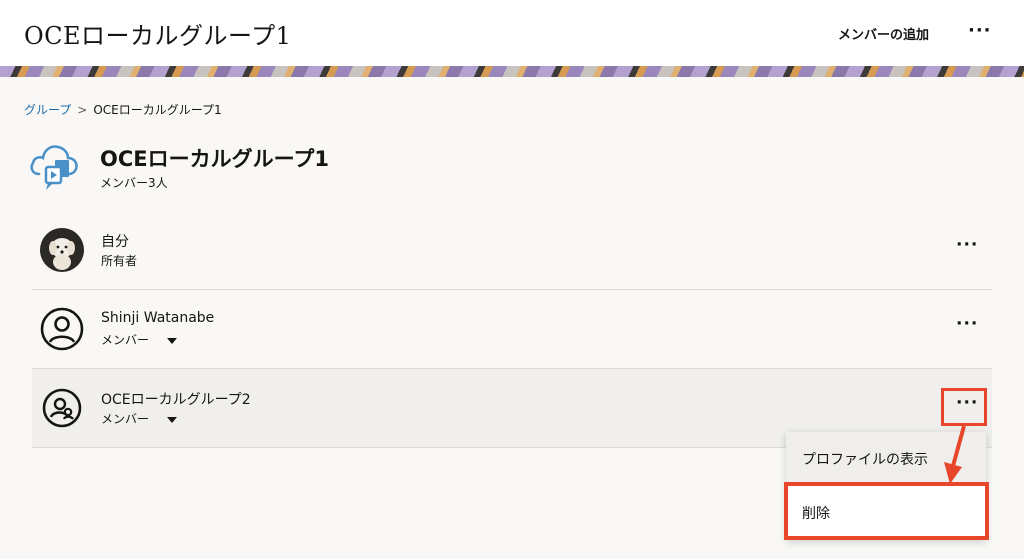  I want to click on member-role-label: 所有者, so click(119, 261).